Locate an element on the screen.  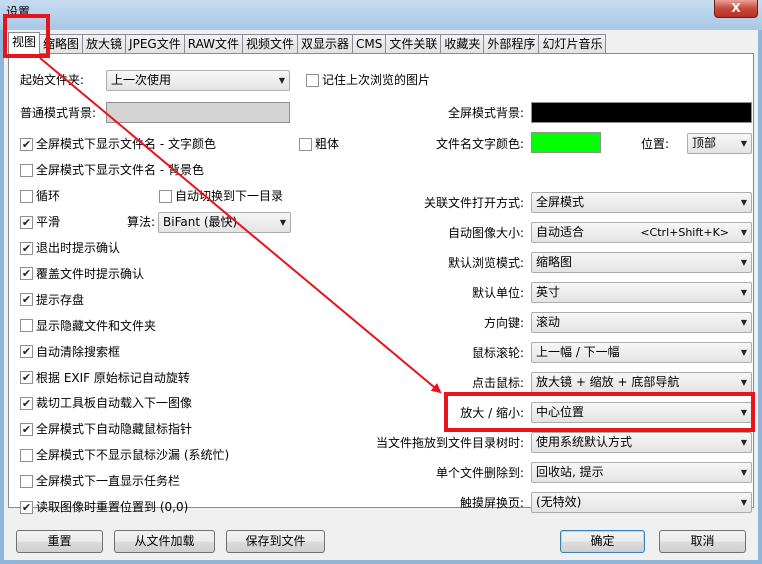
fs-bg-swatch is located at coordinates (641, 112).